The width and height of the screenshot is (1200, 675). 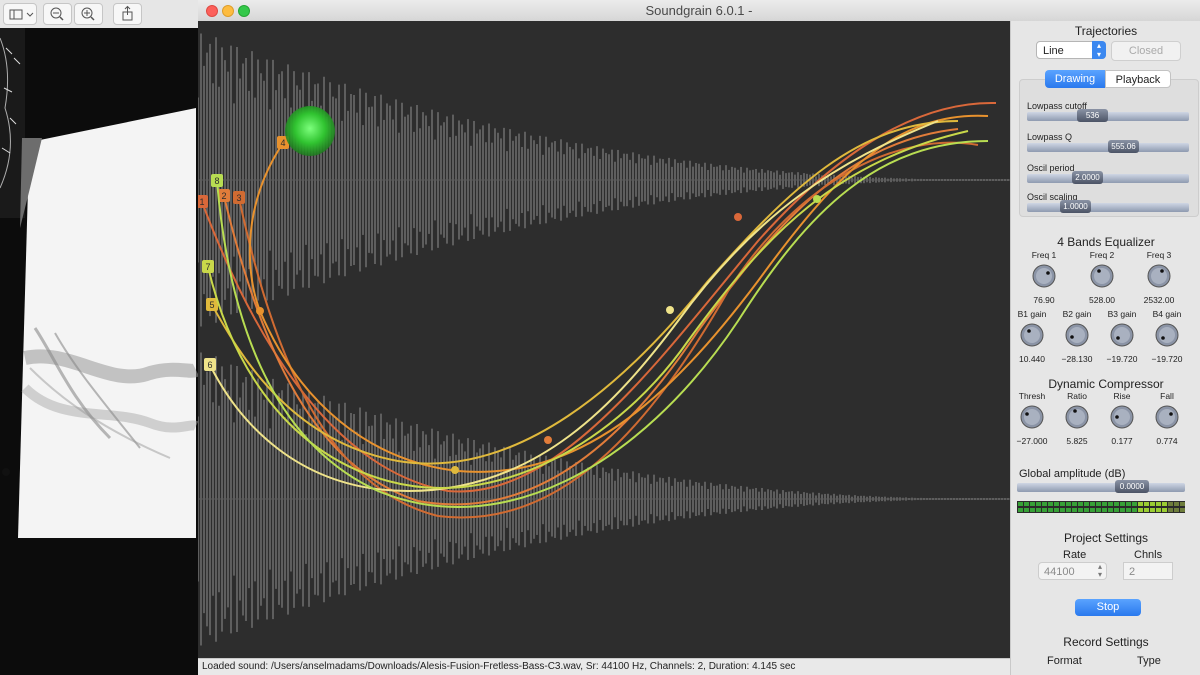 I want to click on knob-value-freq-3: 2532.00, so click(x=1159, y=300).